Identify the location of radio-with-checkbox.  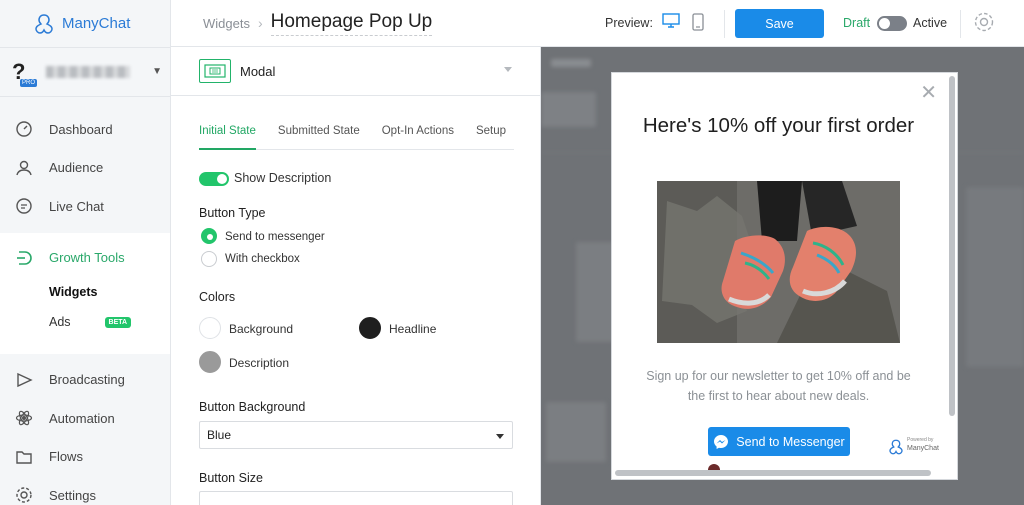
(209, 259).